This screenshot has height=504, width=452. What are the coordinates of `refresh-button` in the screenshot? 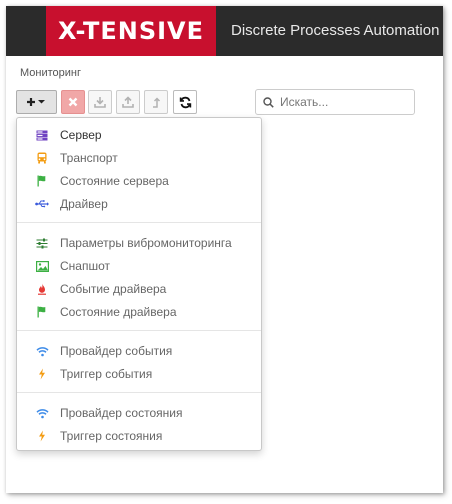 It's located at (185, 102).